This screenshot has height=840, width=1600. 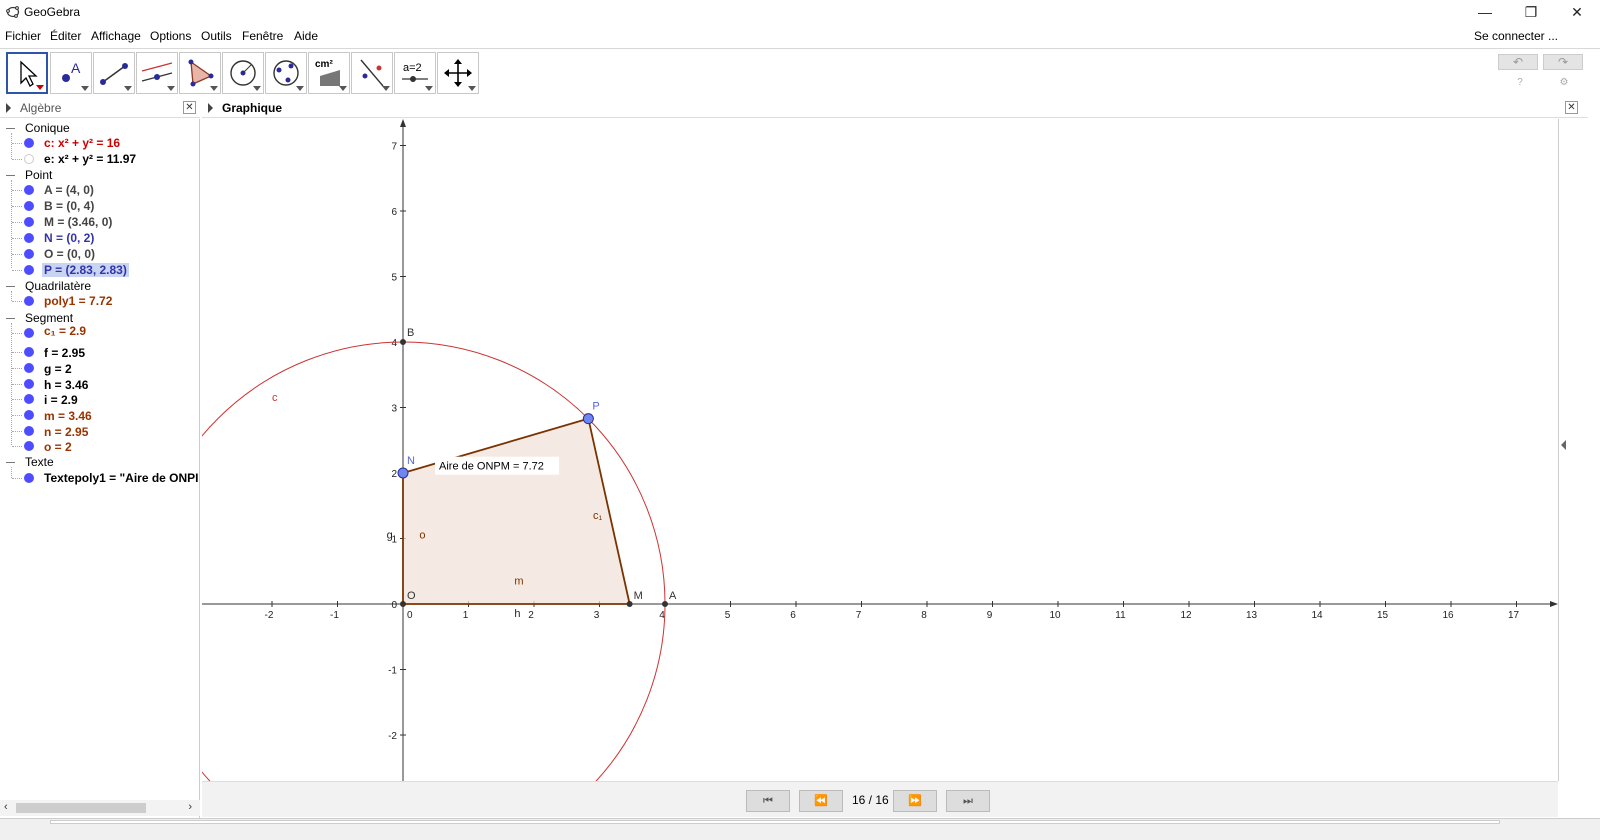 What do you see at coordinates (66, 385) in the screenshot?
I see `algebra-item: h = 3.46` at bounding box center [66, 385].